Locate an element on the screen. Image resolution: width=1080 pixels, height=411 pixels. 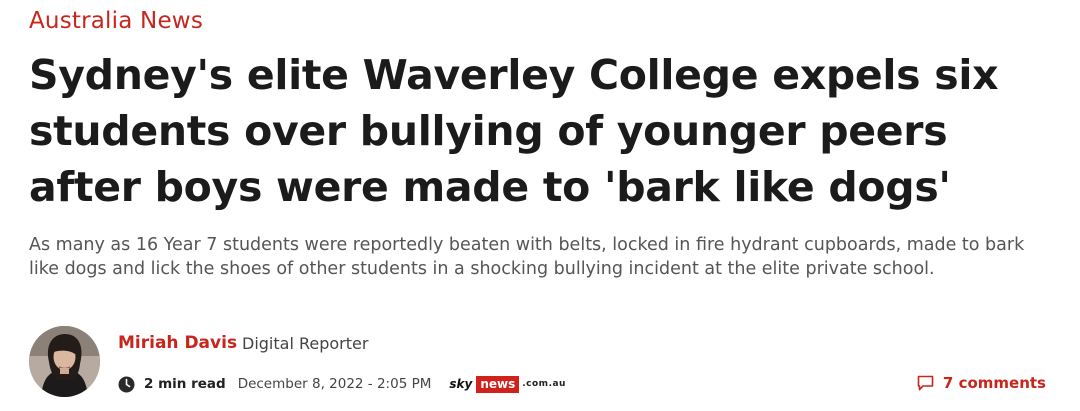
read-time: 2 min read is located at coordinates (185, 384).